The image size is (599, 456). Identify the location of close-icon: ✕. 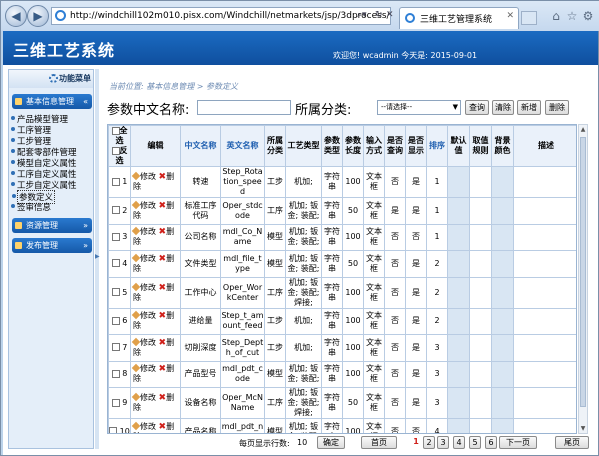
(510, 16).